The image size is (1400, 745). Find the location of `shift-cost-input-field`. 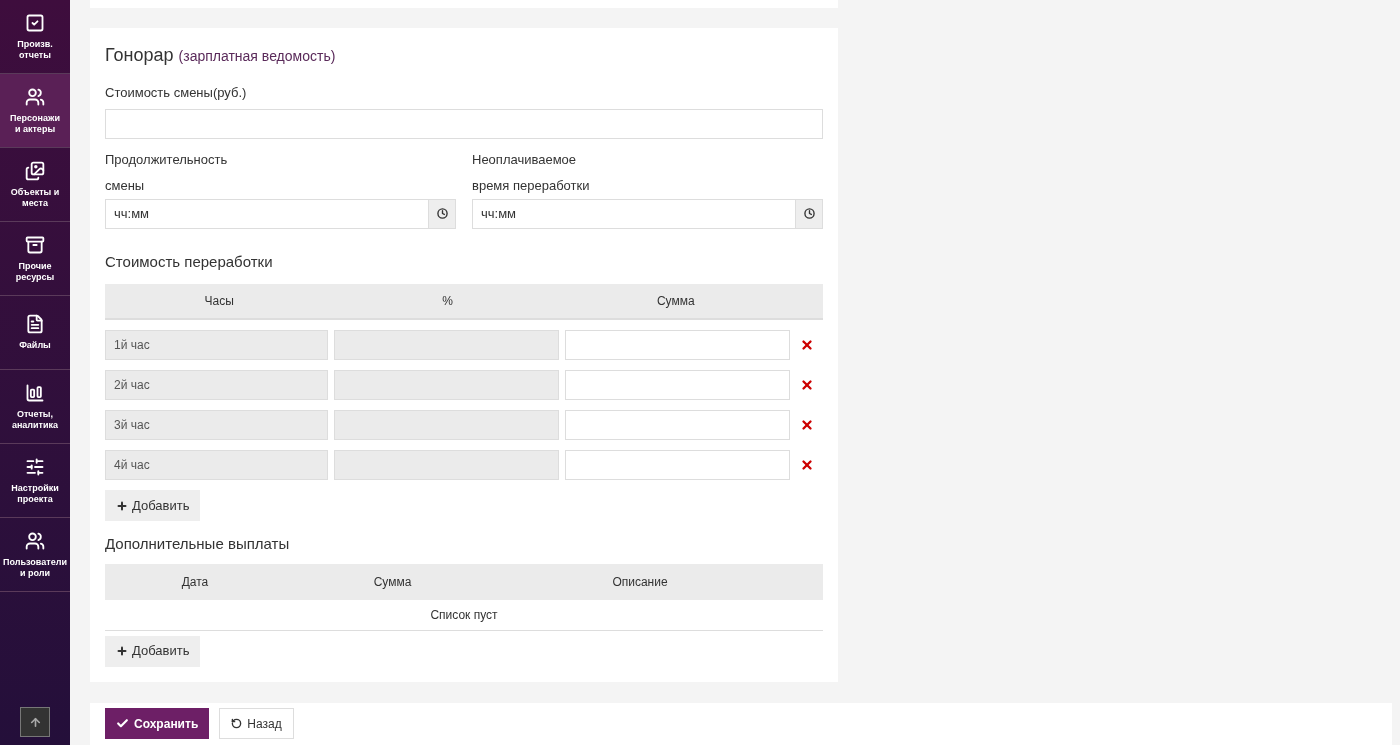

shift-cost-input-field is located at coordinates (464, 123).